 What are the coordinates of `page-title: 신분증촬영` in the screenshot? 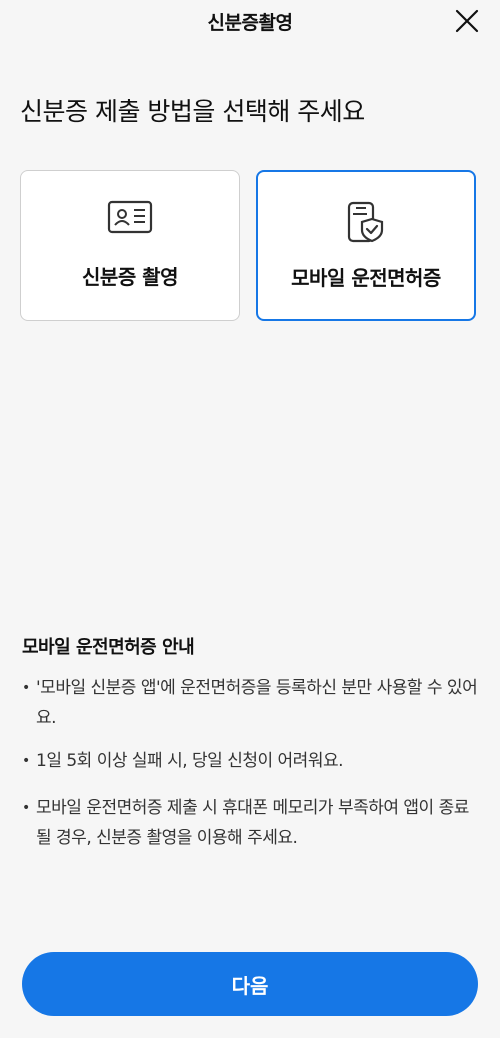 It's located at (250, 23).